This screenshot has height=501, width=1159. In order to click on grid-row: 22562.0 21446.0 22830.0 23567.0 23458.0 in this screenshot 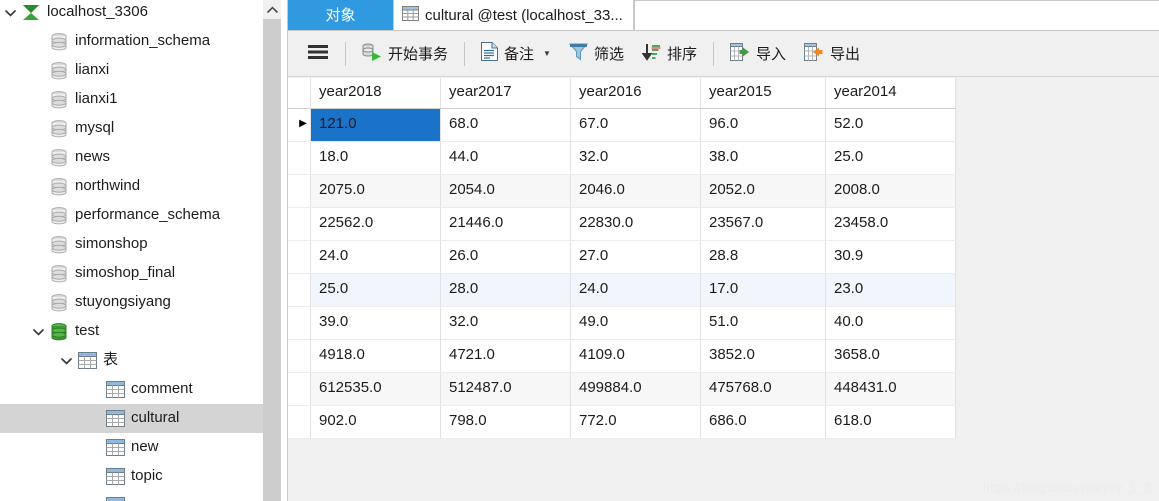, I will do `click(622, 224)`.